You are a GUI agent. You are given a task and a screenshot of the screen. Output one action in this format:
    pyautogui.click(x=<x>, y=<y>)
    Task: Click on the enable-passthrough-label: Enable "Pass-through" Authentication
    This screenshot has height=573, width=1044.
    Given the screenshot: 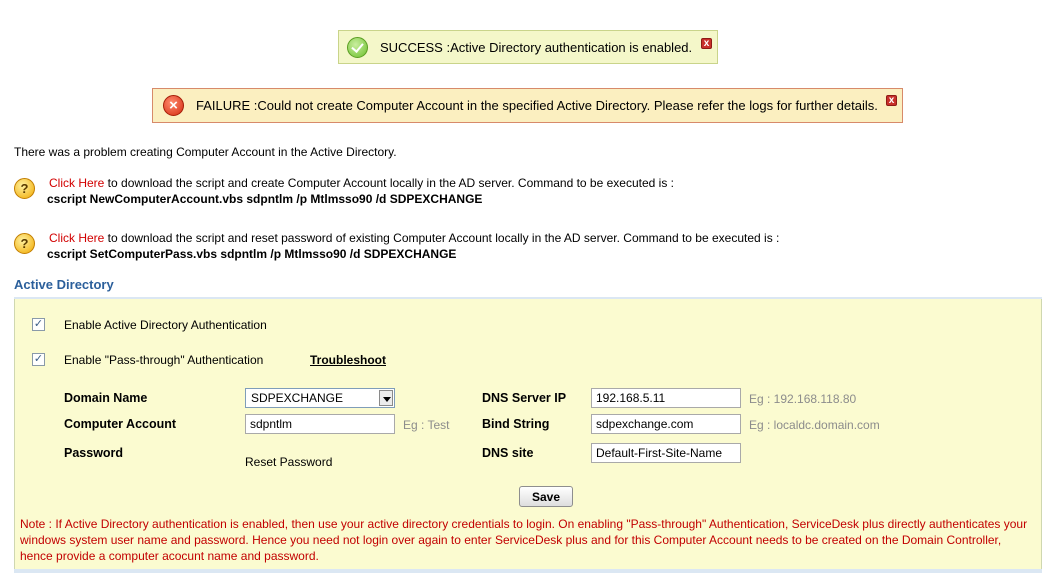 What is the action you would take?
    pyautogui.click(x=164, y=360)
    